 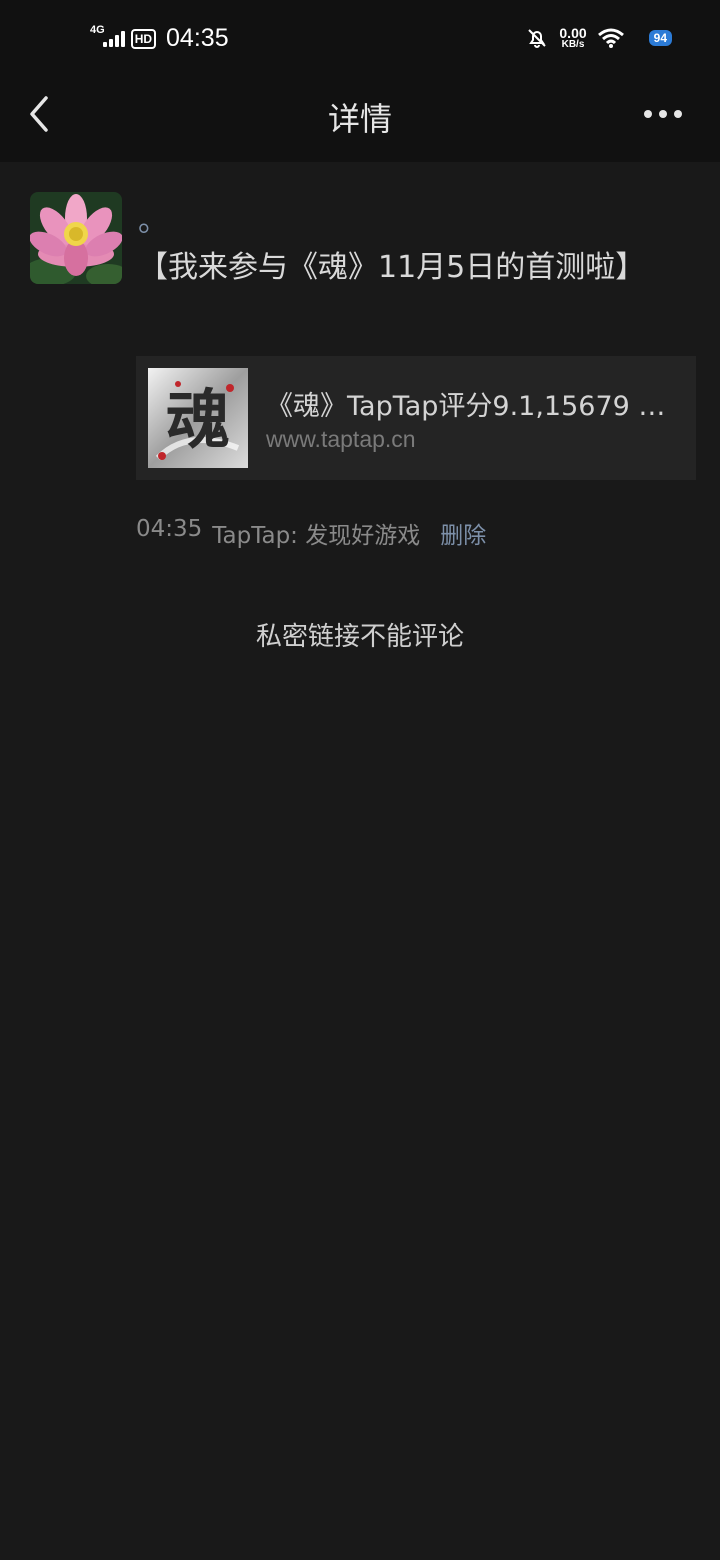 What do you see at coordinates (113, 38) in the screenshot?
I see `signal-icon` at bounding box center [113, 38].